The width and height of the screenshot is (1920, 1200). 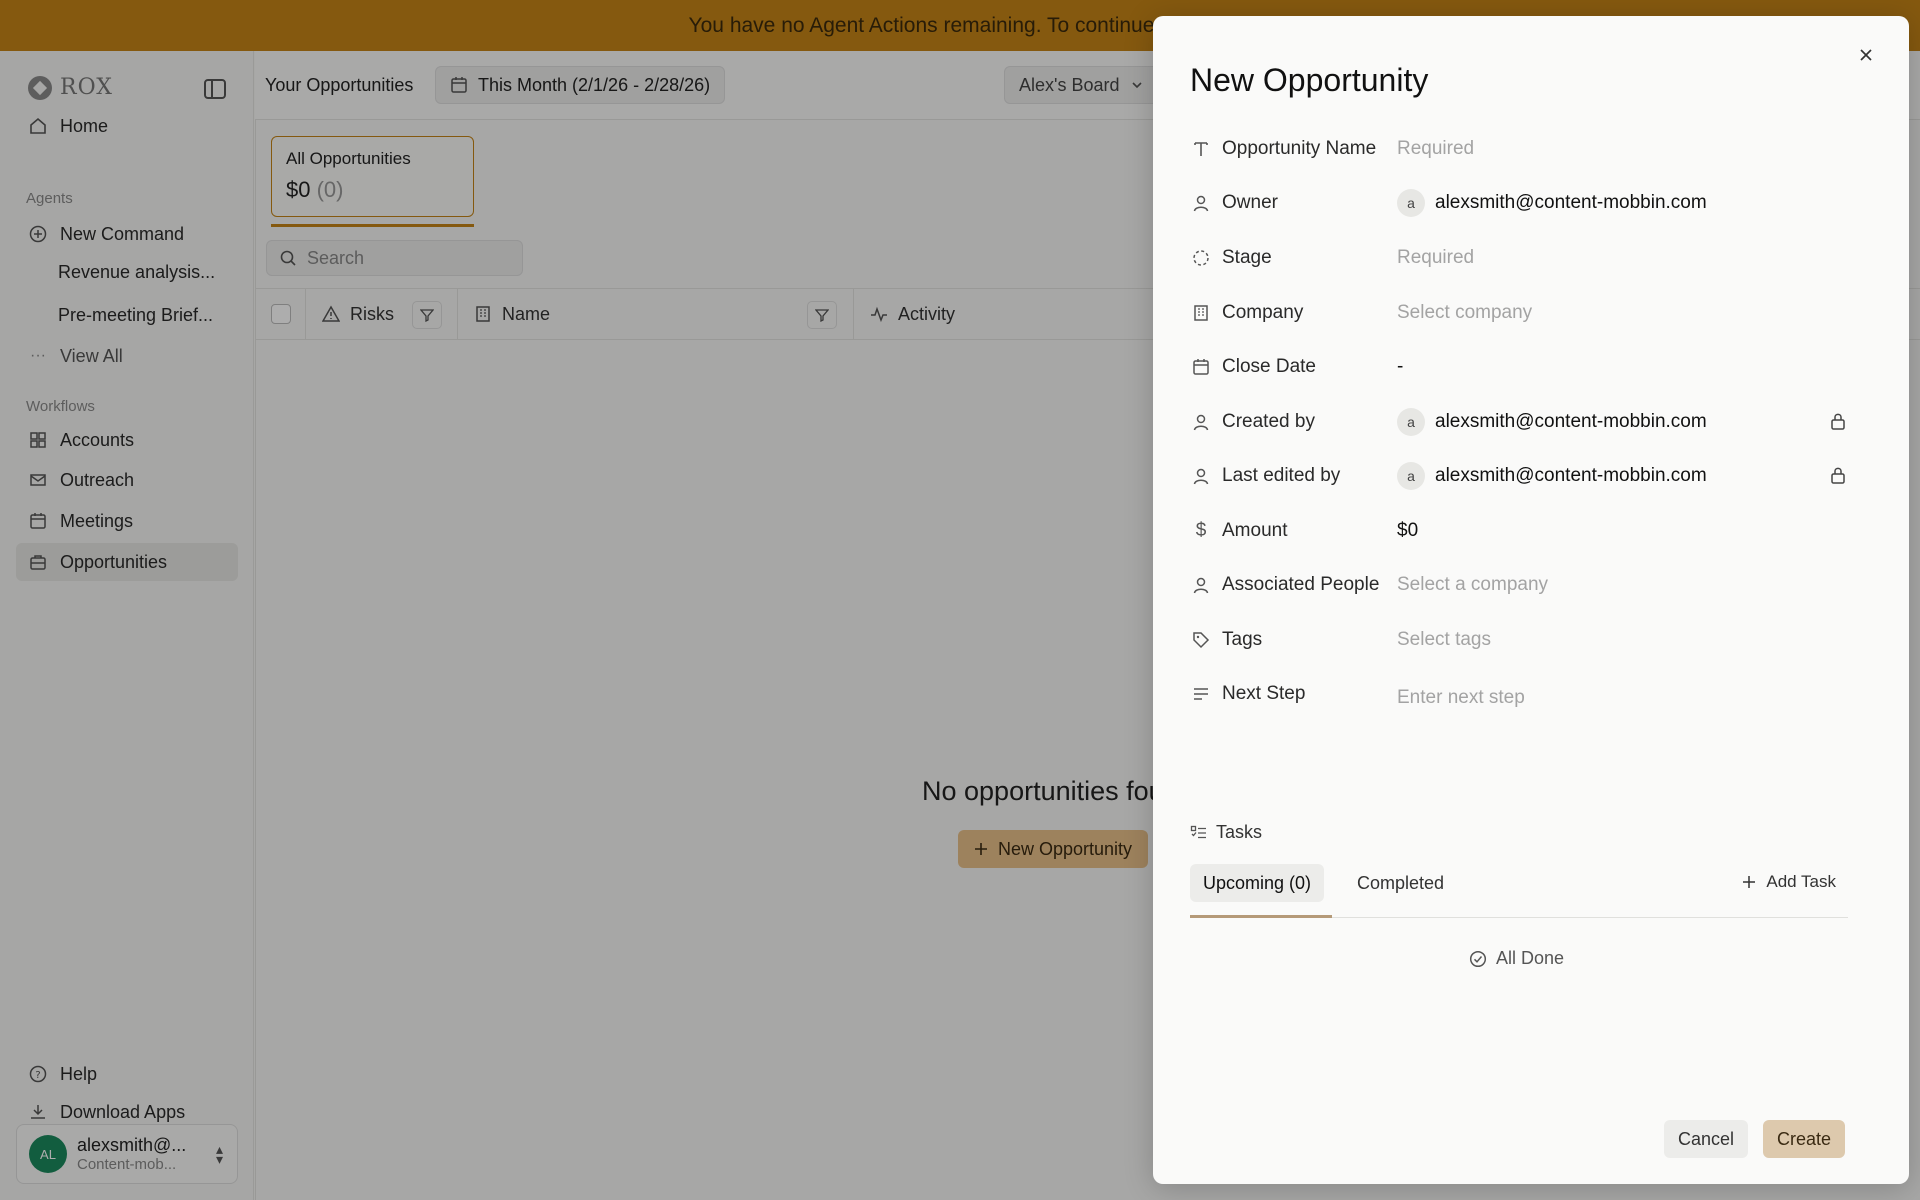 What do you see at coordinates (1293, 640) in the screenshot?
I see `field-label: Tags` at bounding box center [1293, 640].